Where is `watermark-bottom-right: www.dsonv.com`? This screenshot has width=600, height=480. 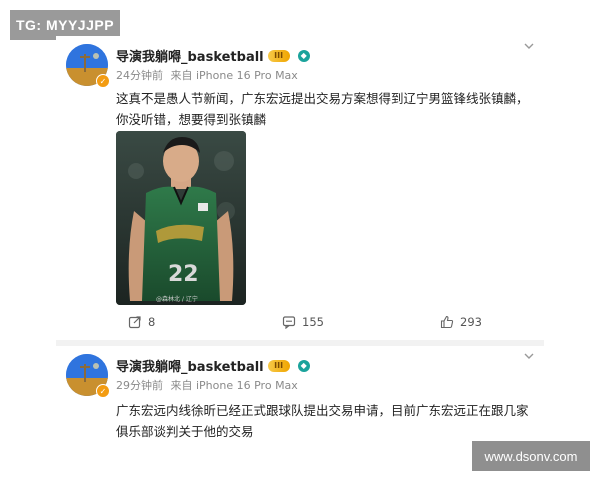
watermark-bottom-right: www.dsonv.com is located at coordinates (531, 456).